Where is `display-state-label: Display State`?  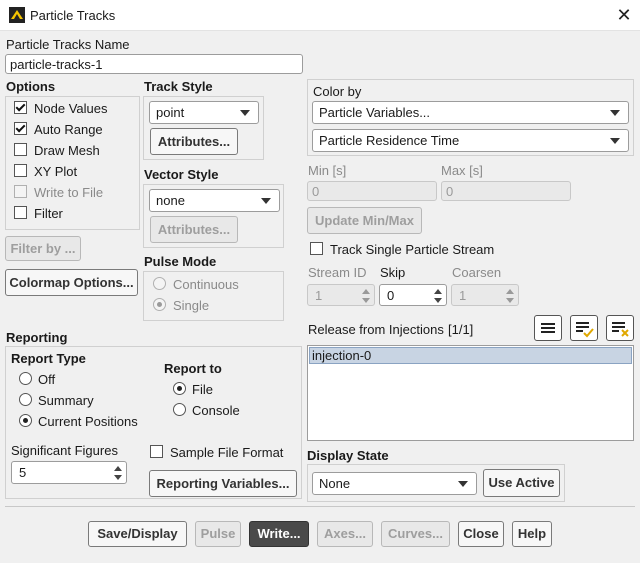
display-state-label: Display State is located at coordinates (348, 455).